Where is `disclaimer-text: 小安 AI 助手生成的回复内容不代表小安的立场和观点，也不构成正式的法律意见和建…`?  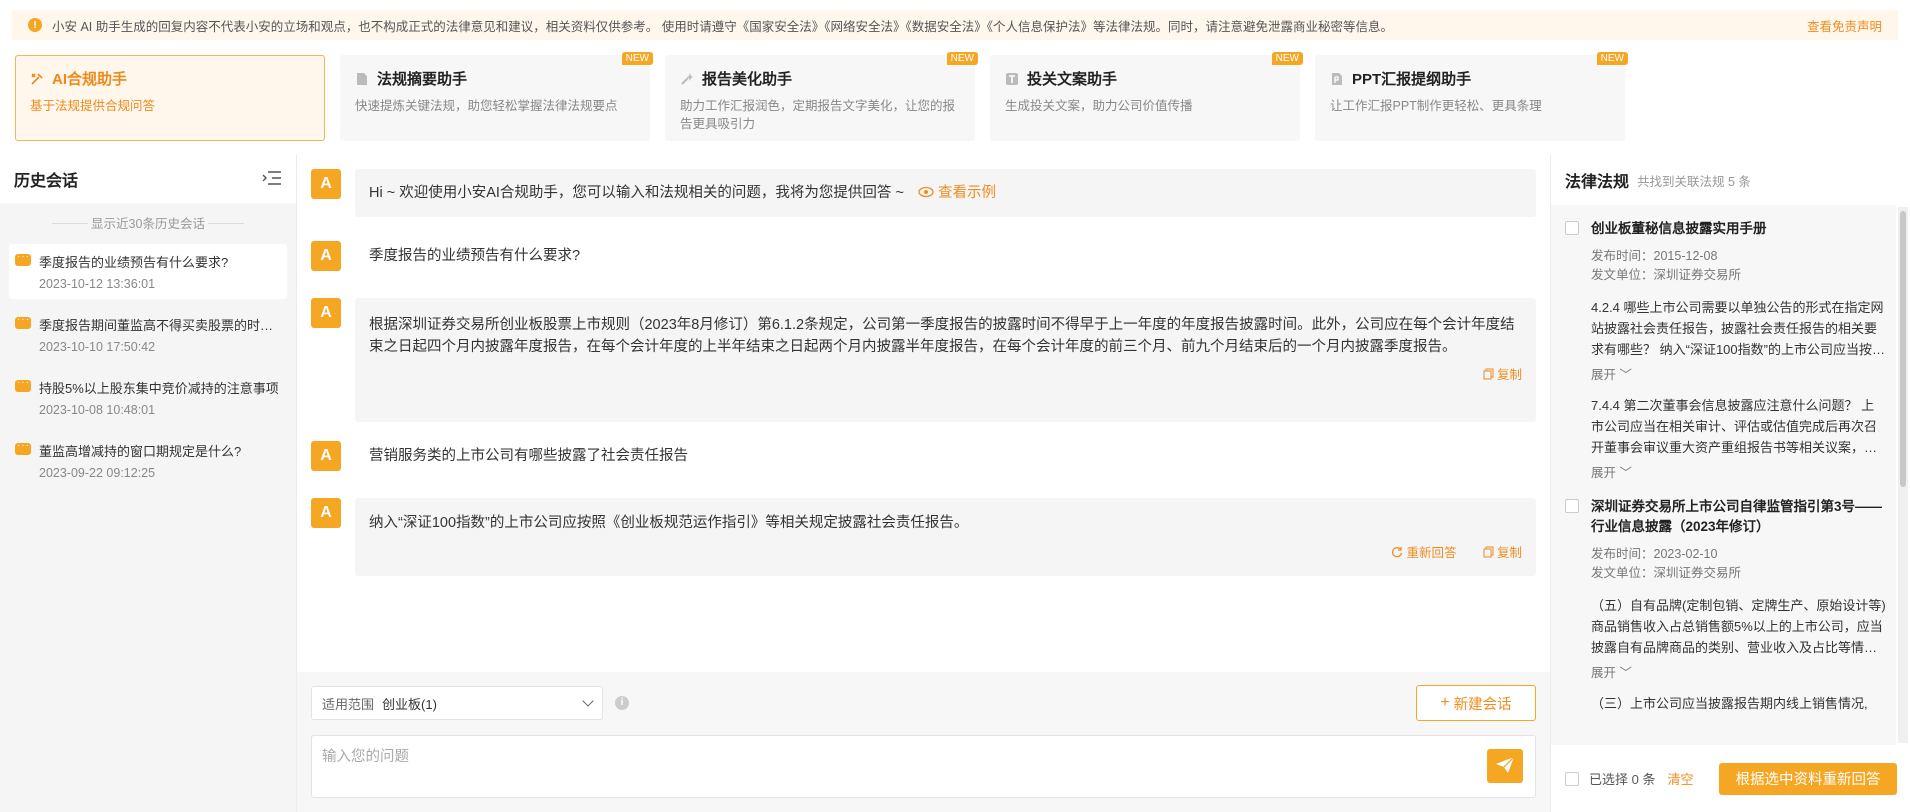 disclaimer-text: 小安 AI 助手生成的回复内容不代表小安的立场和观点，也不构成正式的法律意见和建… is located at coordinates (722, 26).